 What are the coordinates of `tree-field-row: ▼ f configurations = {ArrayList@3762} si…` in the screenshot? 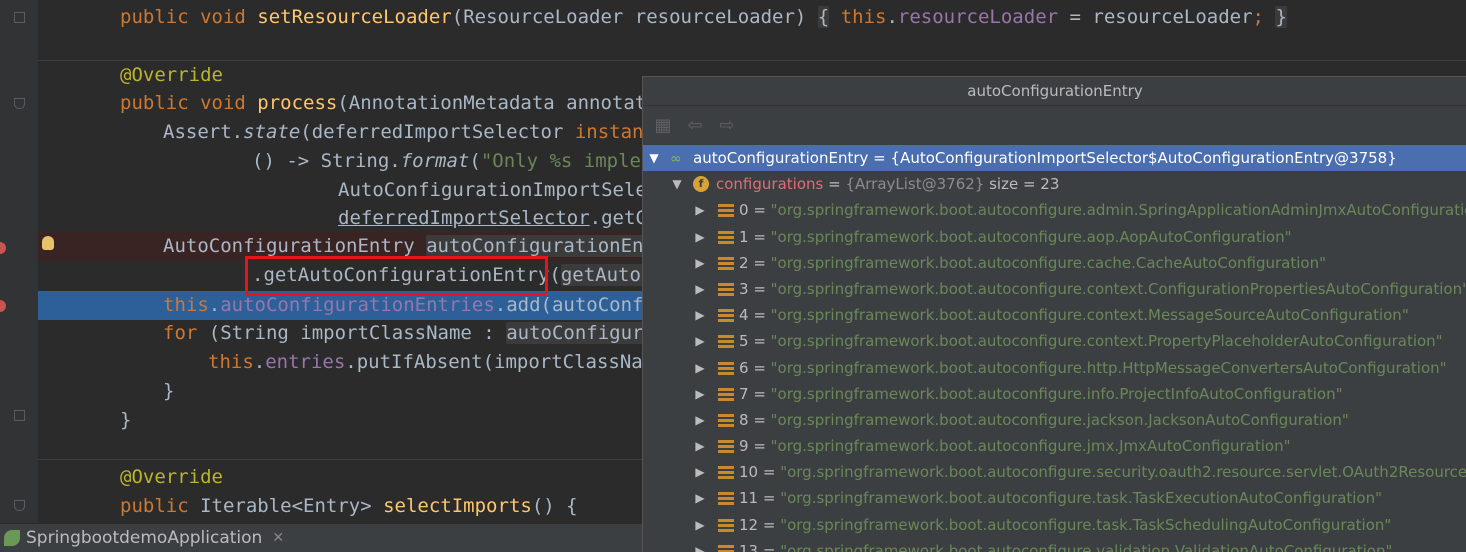 It's located at (1054, 184).